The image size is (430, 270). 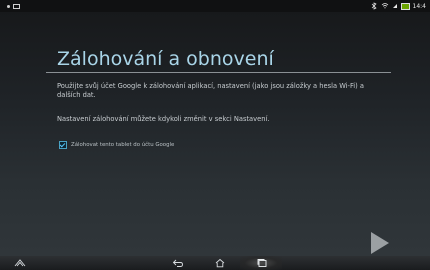 I want to click on backup-checkbox-row: Zálohovat tento tablet do účtu Google, so click(x=116, y=145).